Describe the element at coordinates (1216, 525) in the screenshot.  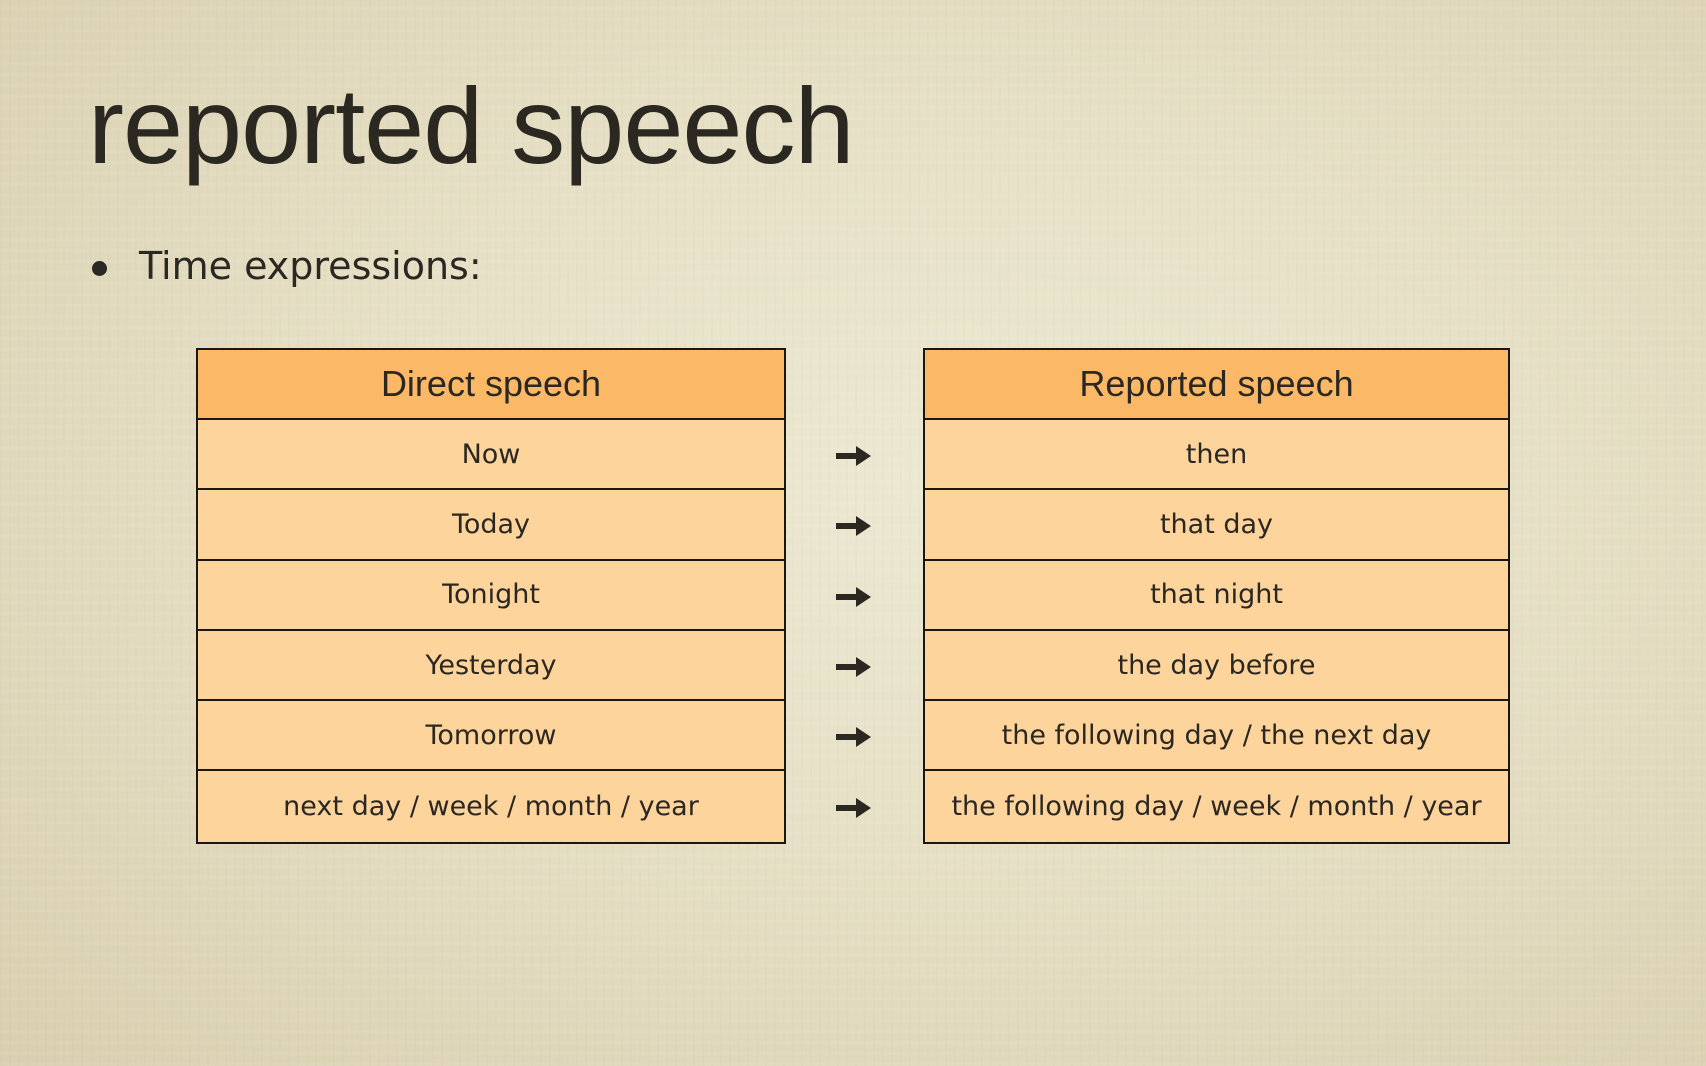
I see `reported-cell: that day` at that location.